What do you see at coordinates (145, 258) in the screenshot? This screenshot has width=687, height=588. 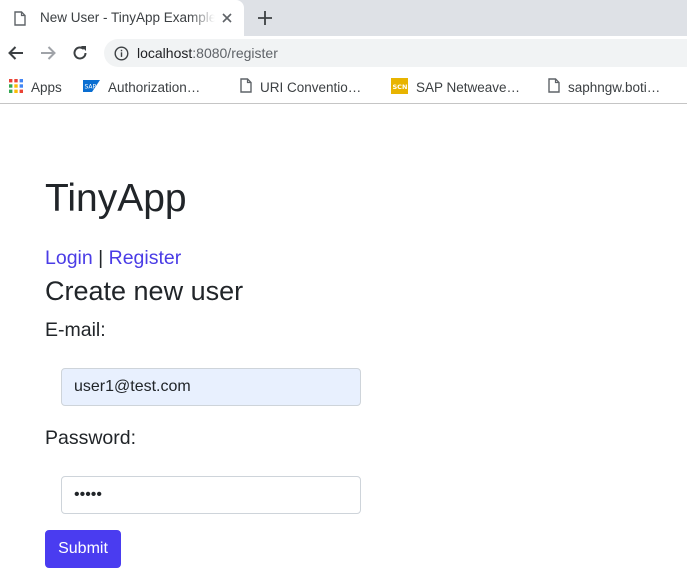 I see `register-link: Register` at bounding box center [145, 258].